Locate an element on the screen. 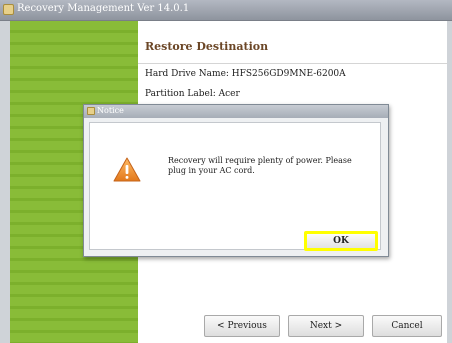  ok-button: OK is located at coordinates (341, 241).